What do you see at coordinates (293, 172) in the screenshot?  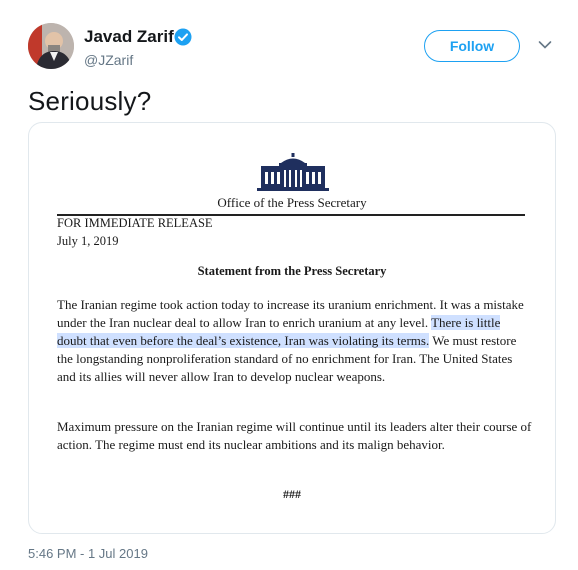 I see `white-house-icon` at bounding box center [293, 172].